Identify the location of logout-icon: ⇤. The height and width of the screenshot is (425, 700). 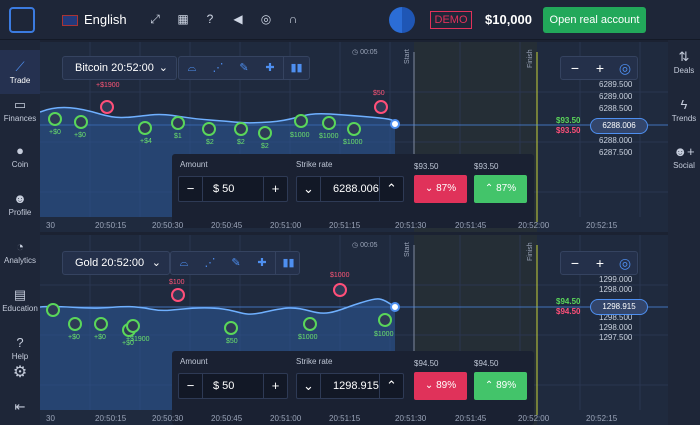
(20, 408).